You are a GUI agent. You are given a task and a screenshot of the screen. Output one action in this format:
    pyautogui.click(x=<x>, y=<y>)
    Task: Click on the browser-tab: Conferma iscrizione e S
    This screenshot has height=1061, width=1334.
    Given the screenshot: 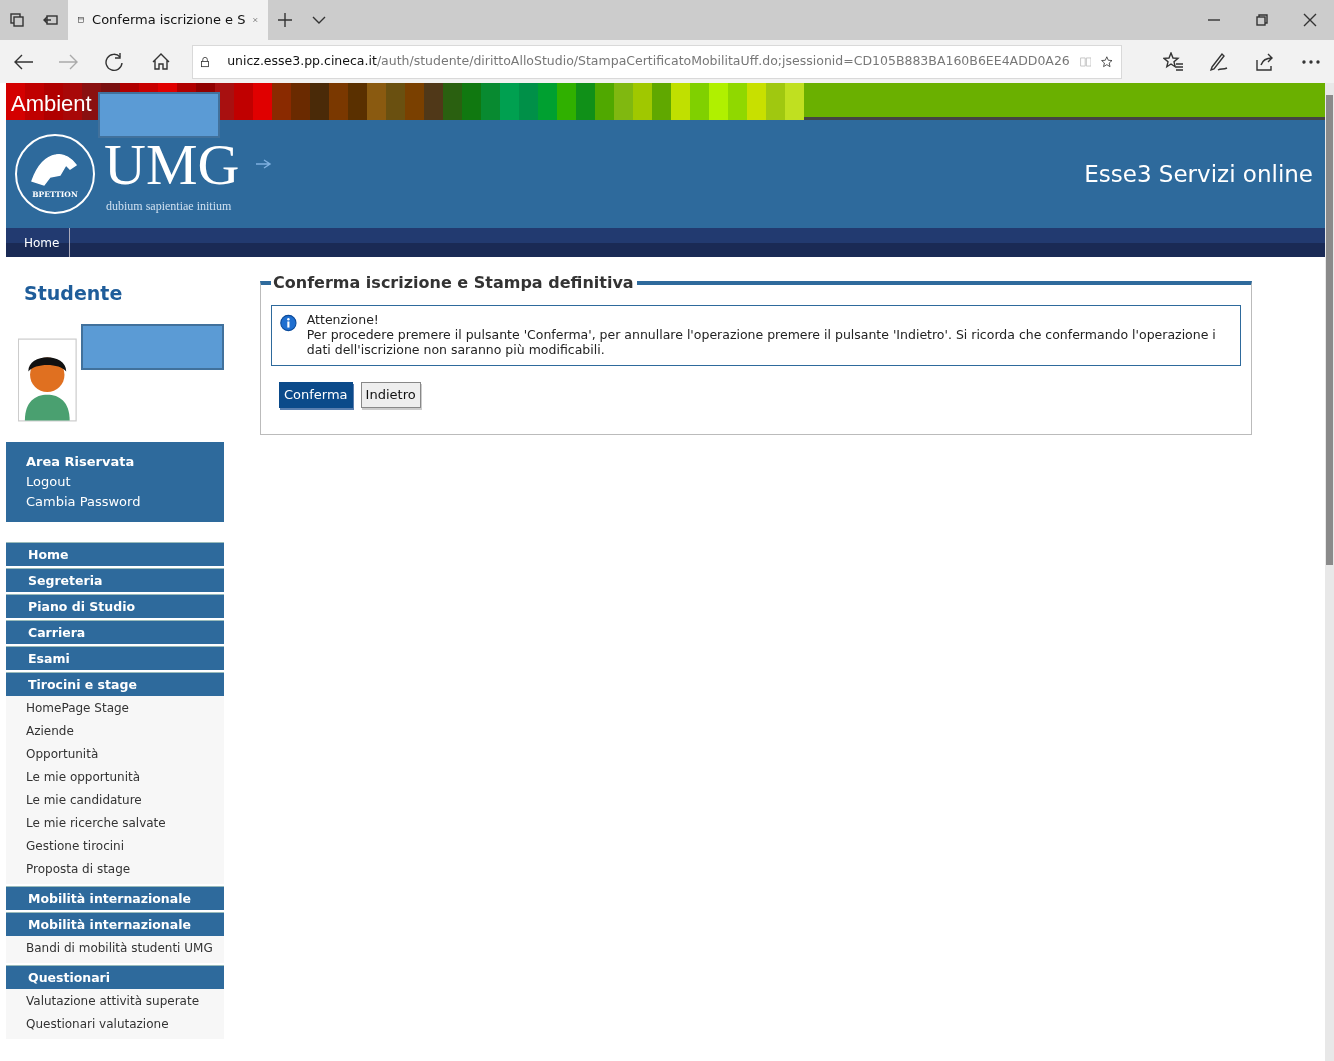 What is the action you would take?
    pyautogui.click(x=168, y=20)
    